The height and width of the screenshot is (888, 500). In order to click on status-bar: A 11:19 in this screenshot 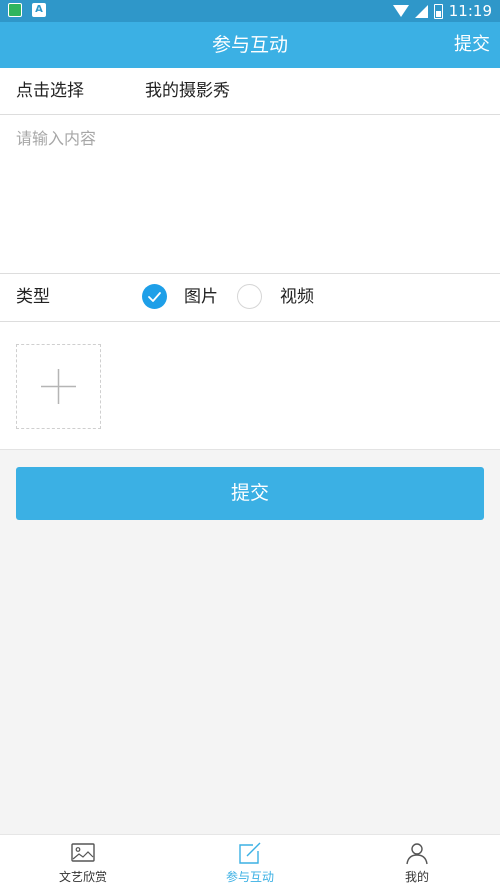, I will do `click(250, 11)`.